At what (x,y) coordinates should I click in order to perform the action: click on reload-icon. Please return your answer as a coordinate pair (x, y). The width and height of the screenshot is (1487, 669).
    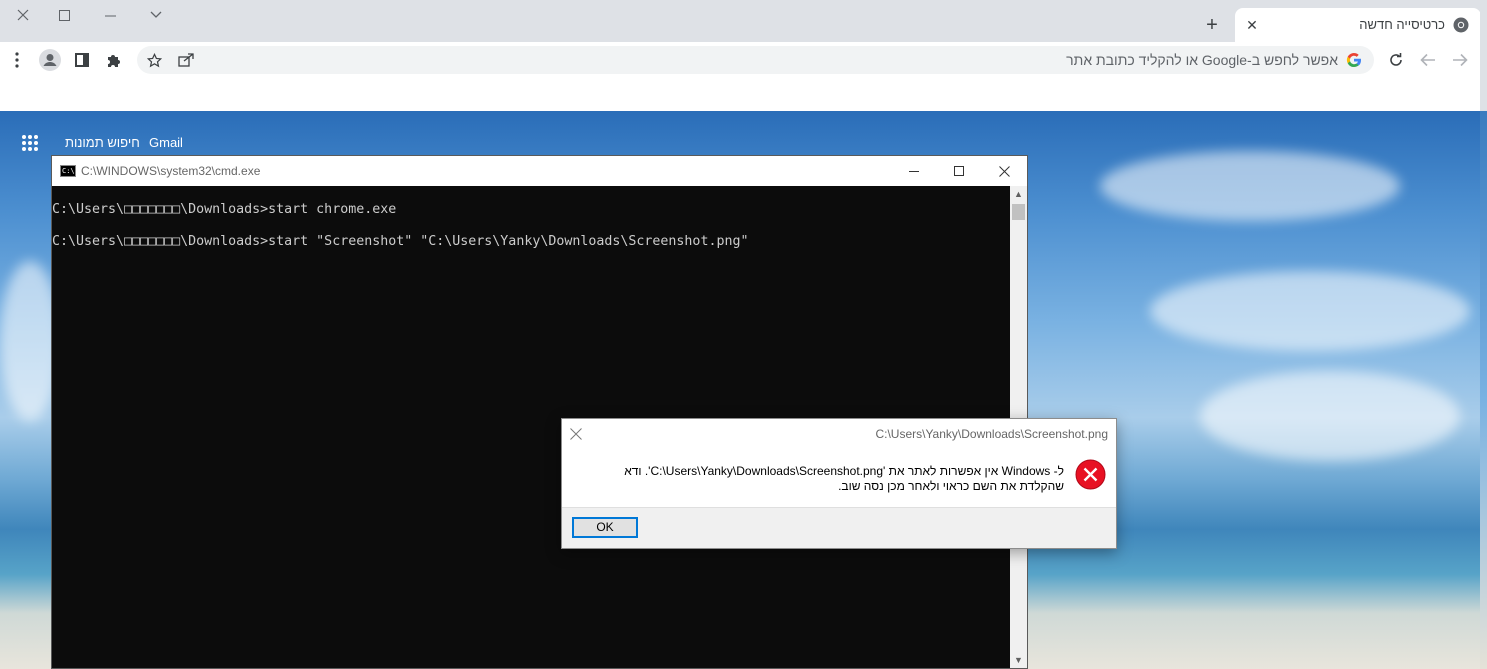
    Looking at the image, I should click on (1396, 59).